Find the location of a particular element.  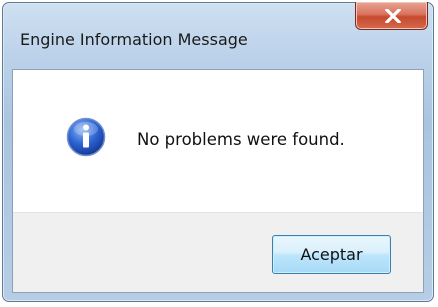

message-text: No problems were found. is located at coordinates (241, 139).